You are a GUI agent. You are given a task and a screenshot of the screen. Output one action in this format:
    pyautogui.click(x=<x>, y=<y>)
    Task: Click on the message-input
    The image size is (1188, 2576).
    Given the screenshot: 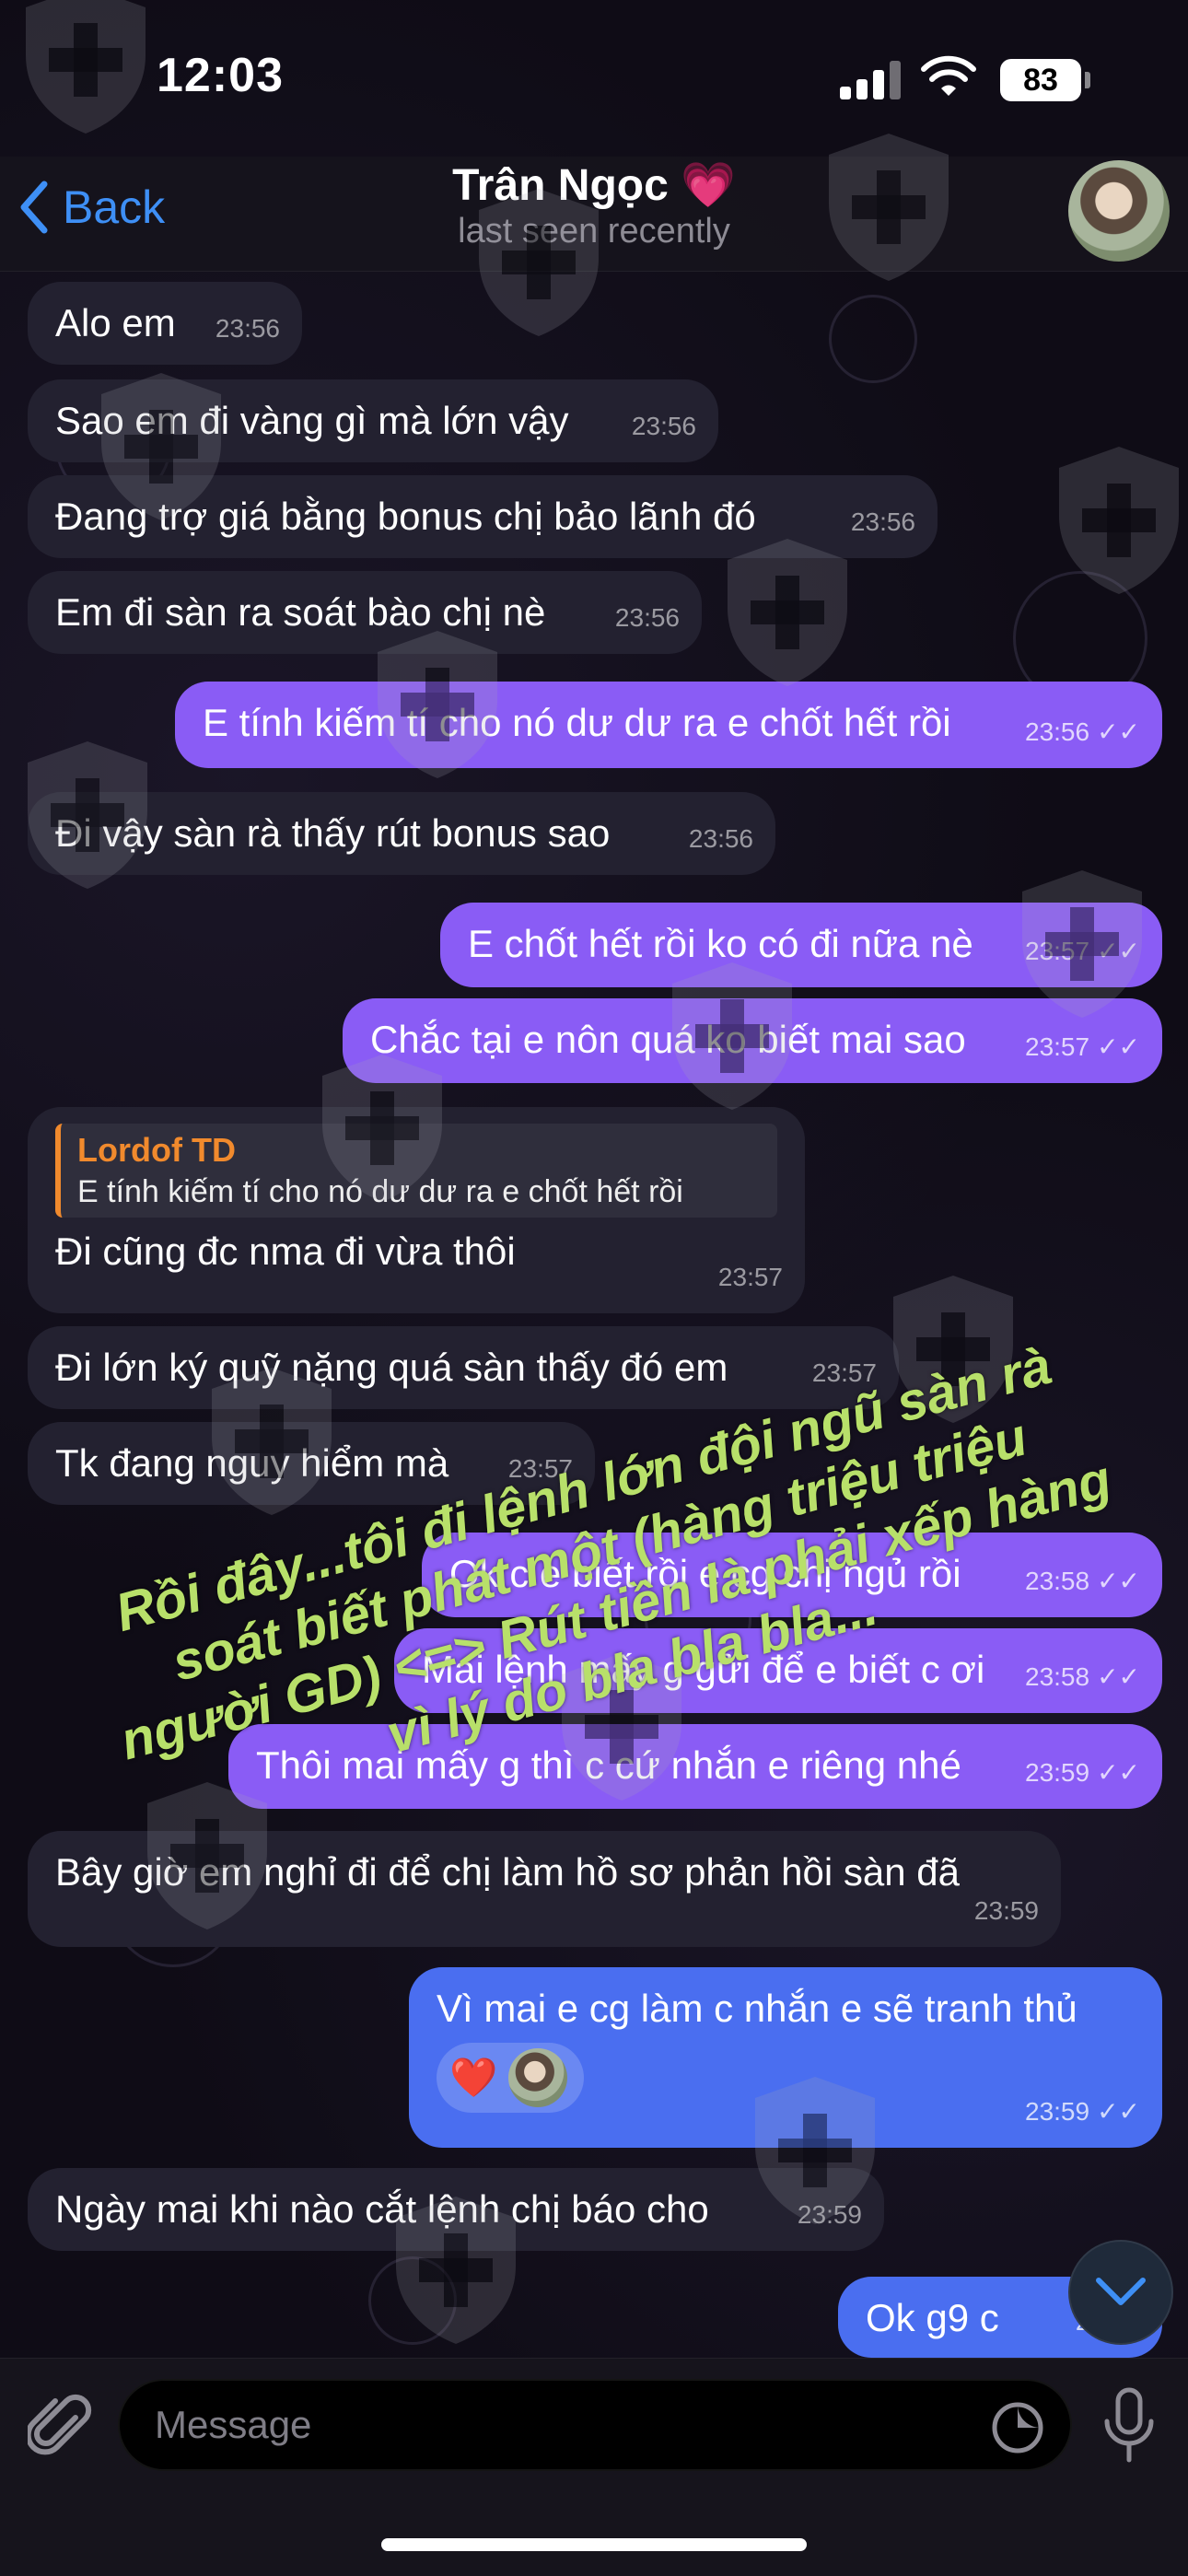 What is the action you would take?
    pyautogui.click(x=595, y=2425)
    